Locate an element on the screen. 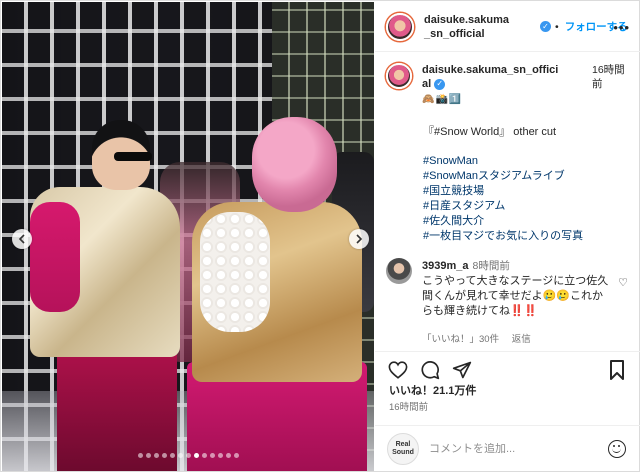  share-button is located at coordinates (462, 370).